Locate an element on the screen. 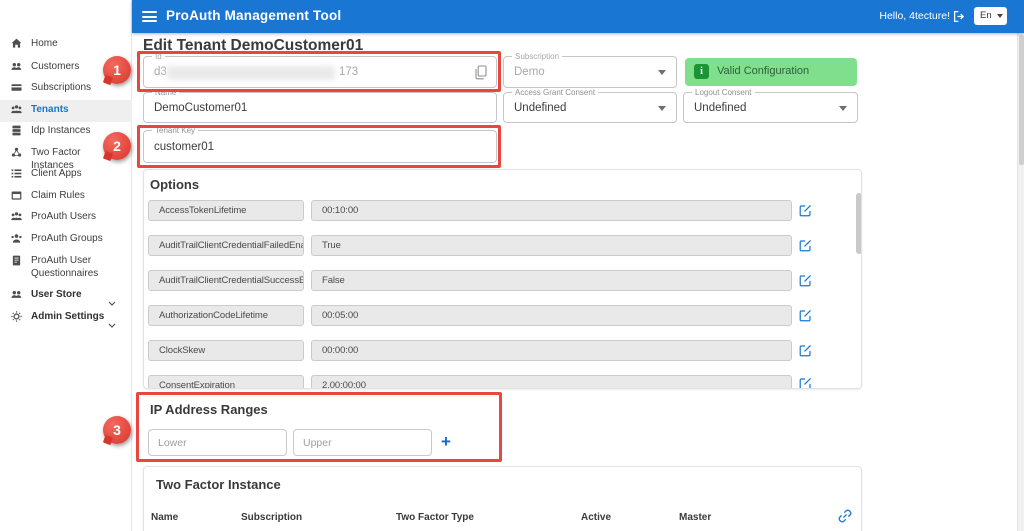  user-store-icon is located at coordinates (16, 297).